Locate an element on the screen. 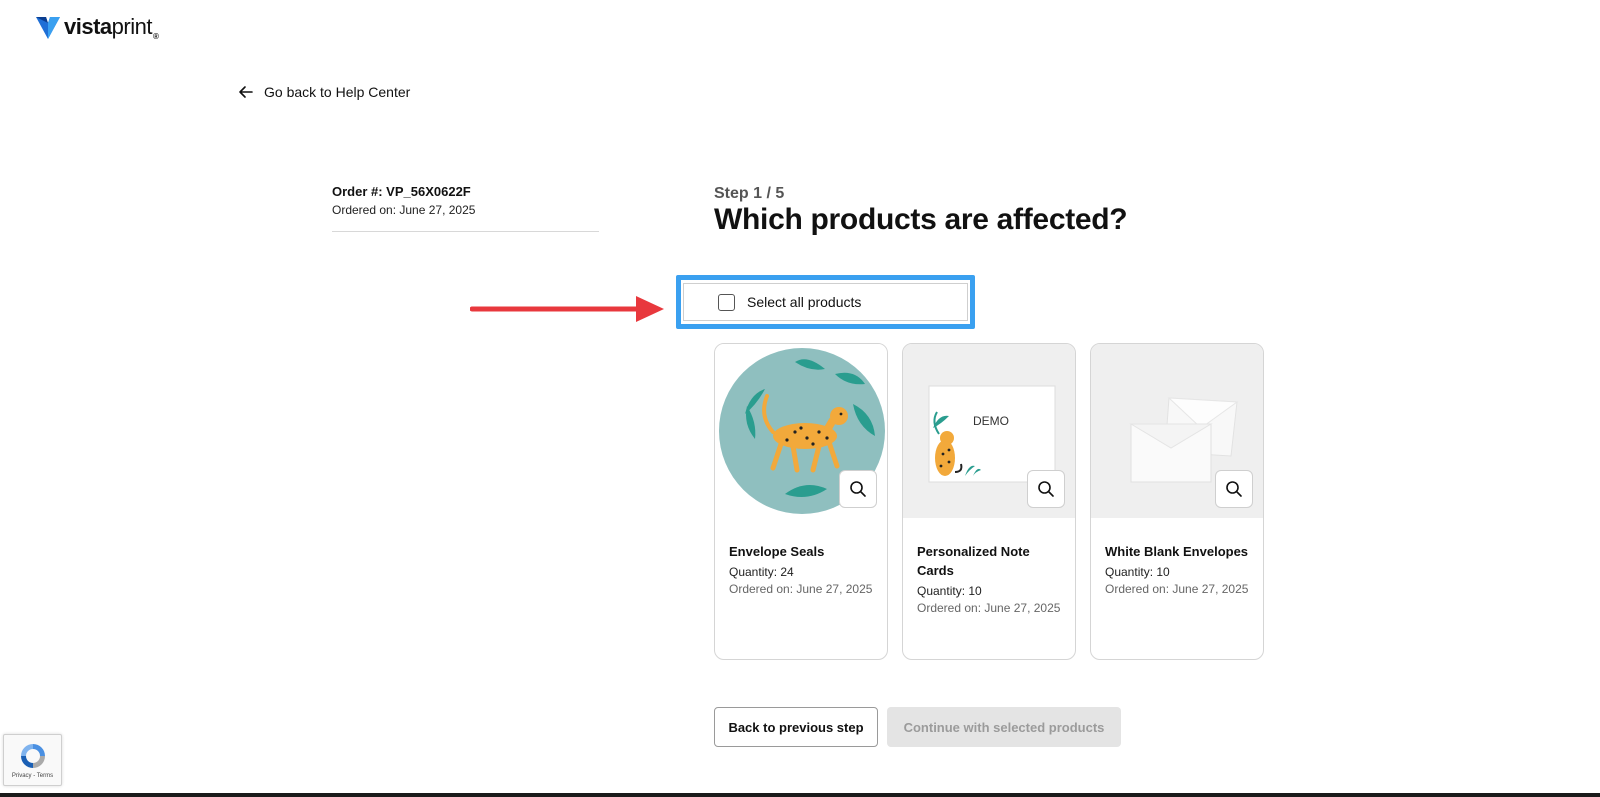  annotation-arrow-icon is located at coordinates (567, 309).